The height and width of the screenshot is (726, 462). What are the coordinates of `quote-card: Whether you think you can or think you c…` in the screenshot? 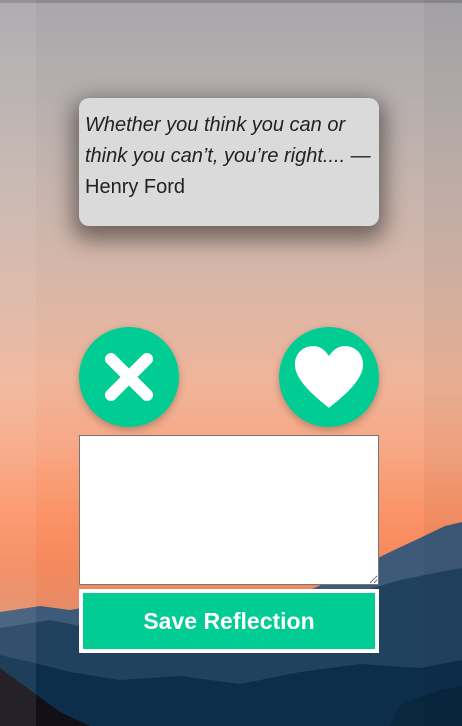 It's located at (229, 162).